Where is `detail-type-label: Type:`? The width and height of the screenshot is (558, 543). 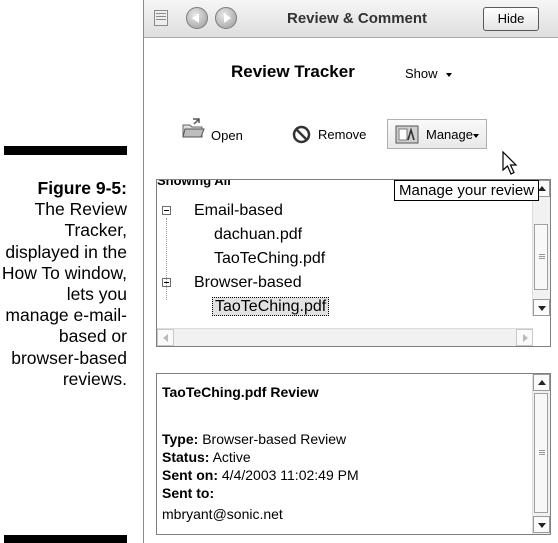 detail-type-label: Type: is located at coordinates (180, 439).